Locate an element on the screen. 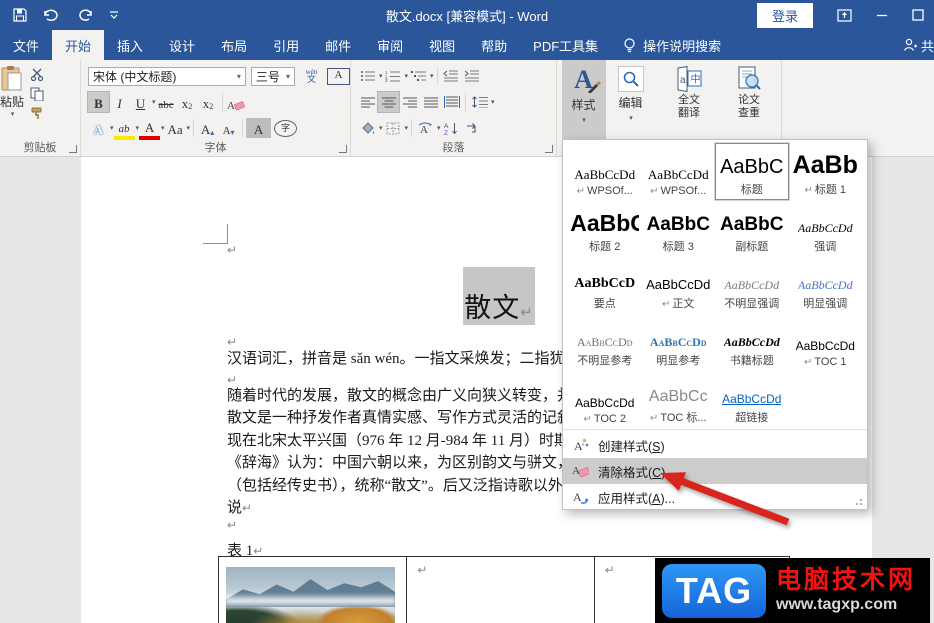 This screenshot has height=623, width=934. style-item-14: AaBbCcDd 明显参考 is located at coordinates (679, 342).